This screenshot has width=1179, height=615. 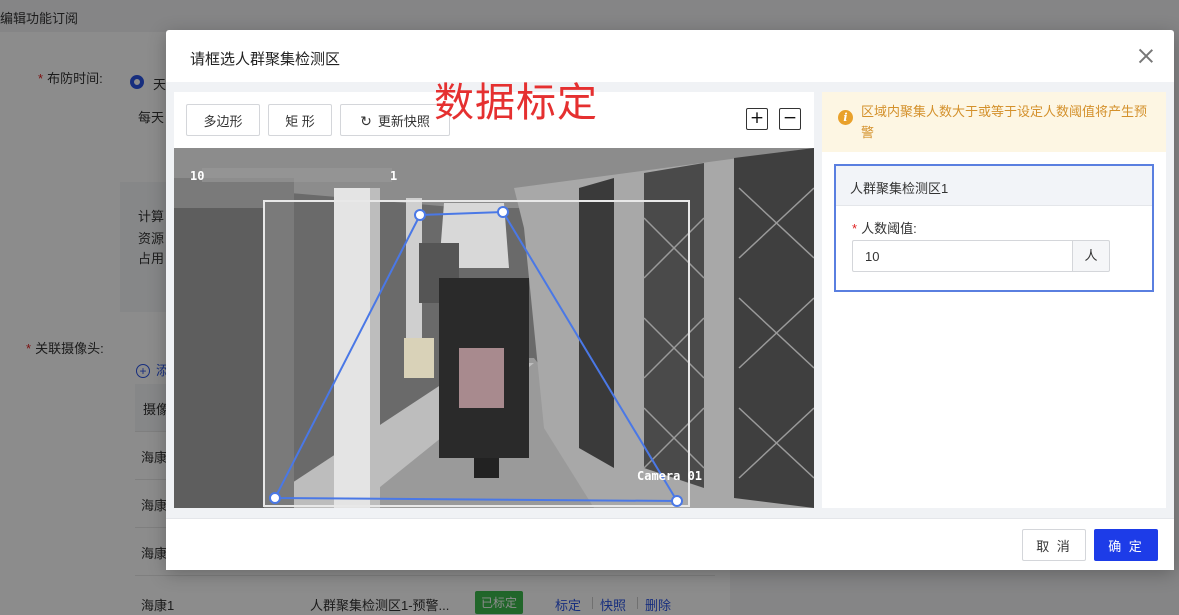 What do you see at coordinates (790, 119) in the screenshot?
I see `zoom-out-button: −` at bounding box center [790, 119].